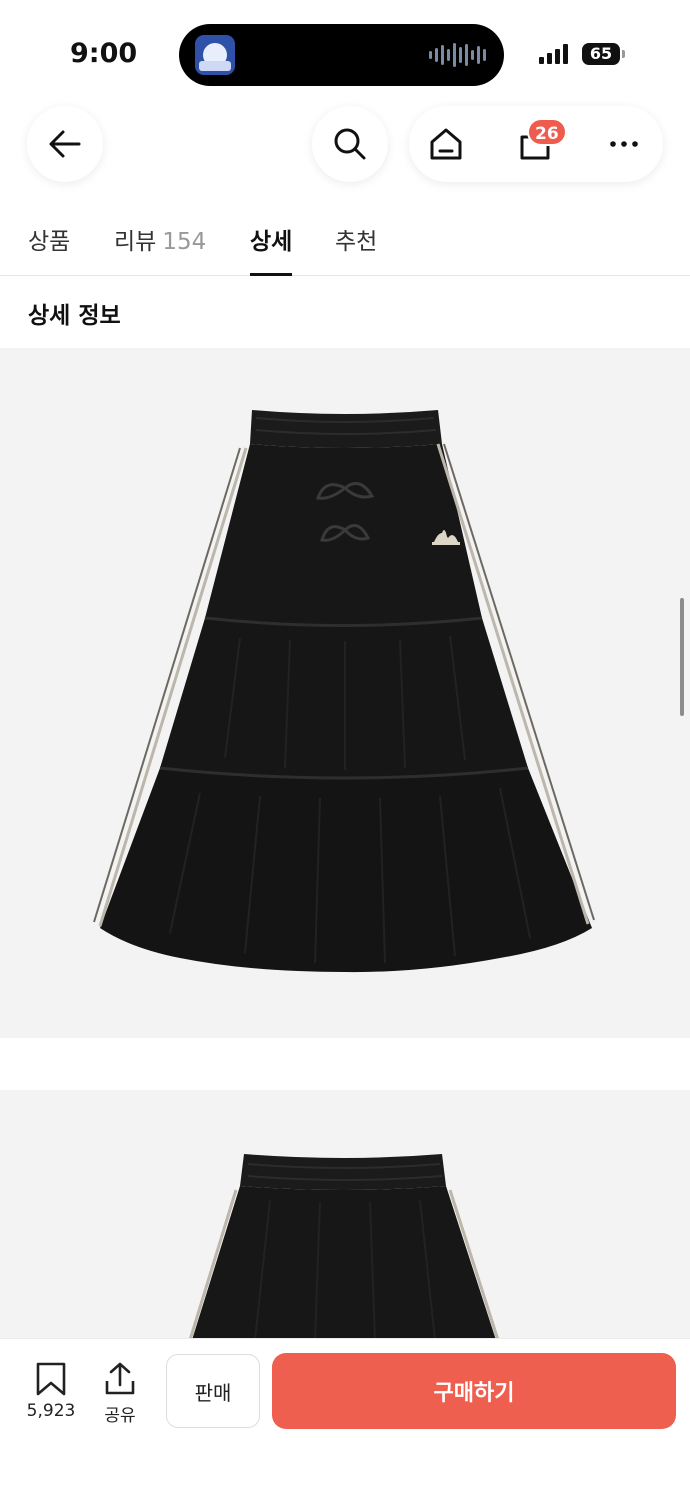  What do you see at coordinates (457, 55) in the screenshot?
I see `audio-wave-icon` at bounding box center [457, 55].